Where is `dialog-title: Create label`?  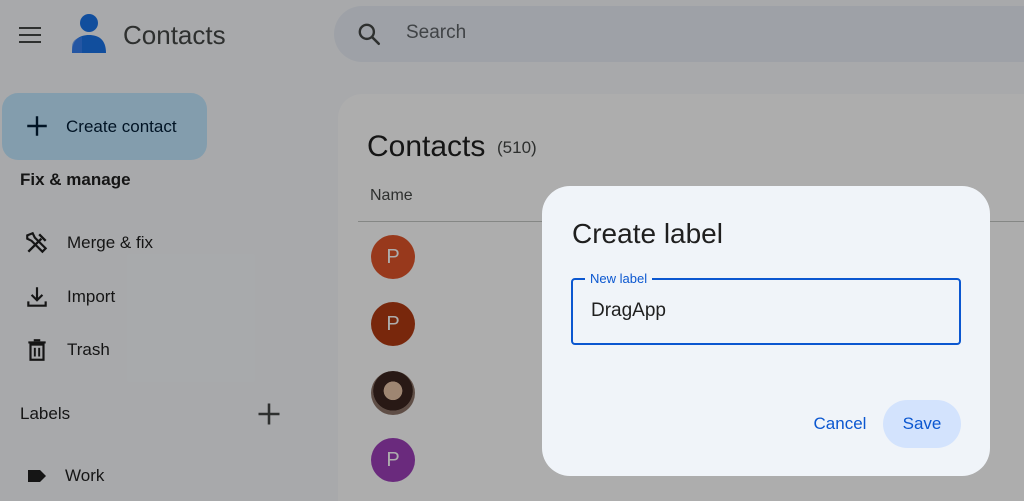 dialog-title: Create label is located at coordinates (647, 233).